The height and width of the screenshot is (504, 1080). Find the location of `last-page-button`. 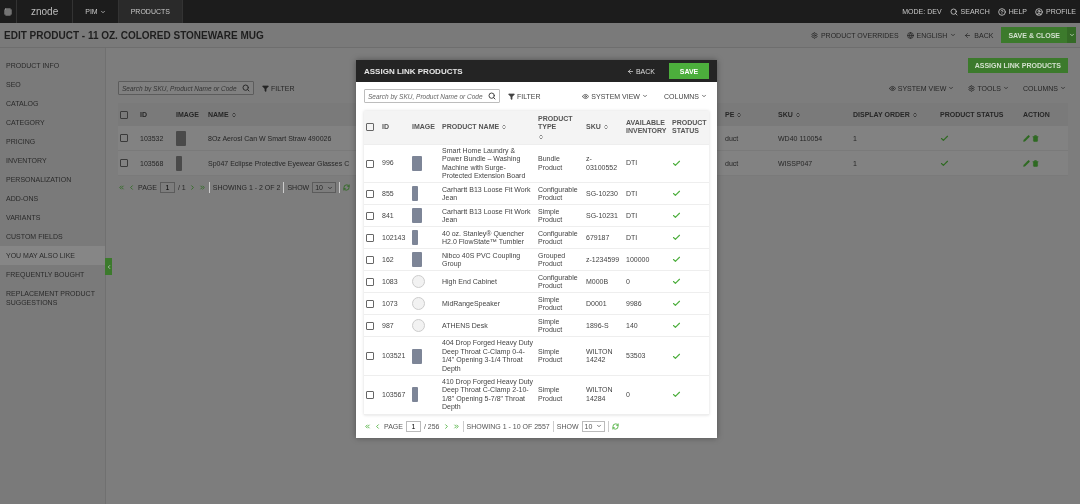

last-page-button is located at coordinates (456, 426).